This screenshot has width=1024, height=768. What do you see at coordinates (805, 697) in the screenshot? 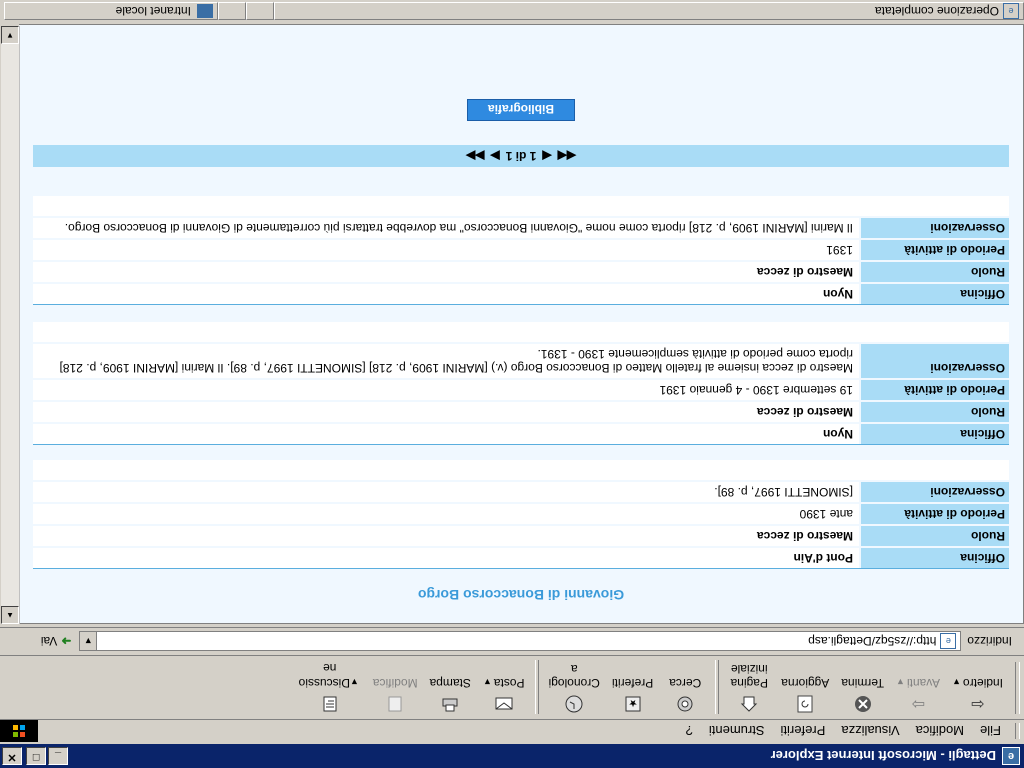
I see `refresh-button: Aggiorna` at bounding box center [805, 697].